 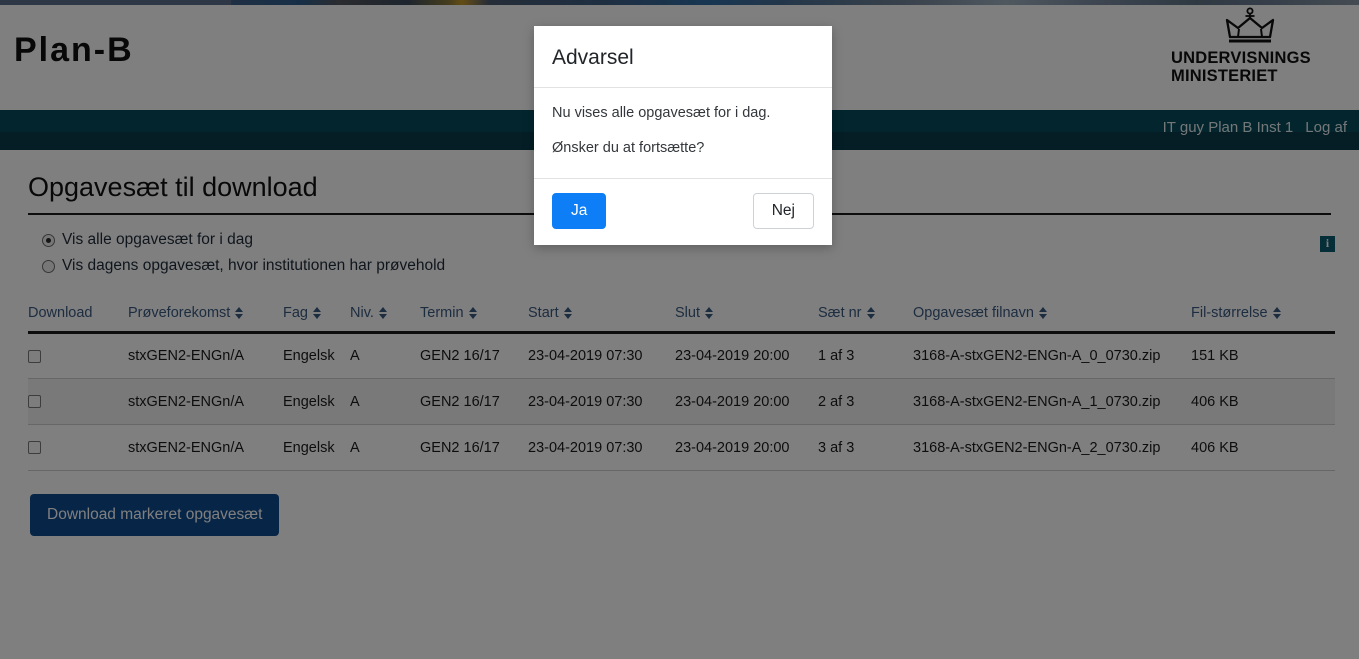 What do you see at coordinates (683, 57) in the screenshot?
I see `modal-header: Advarsel` at bounding box center [683, 57].